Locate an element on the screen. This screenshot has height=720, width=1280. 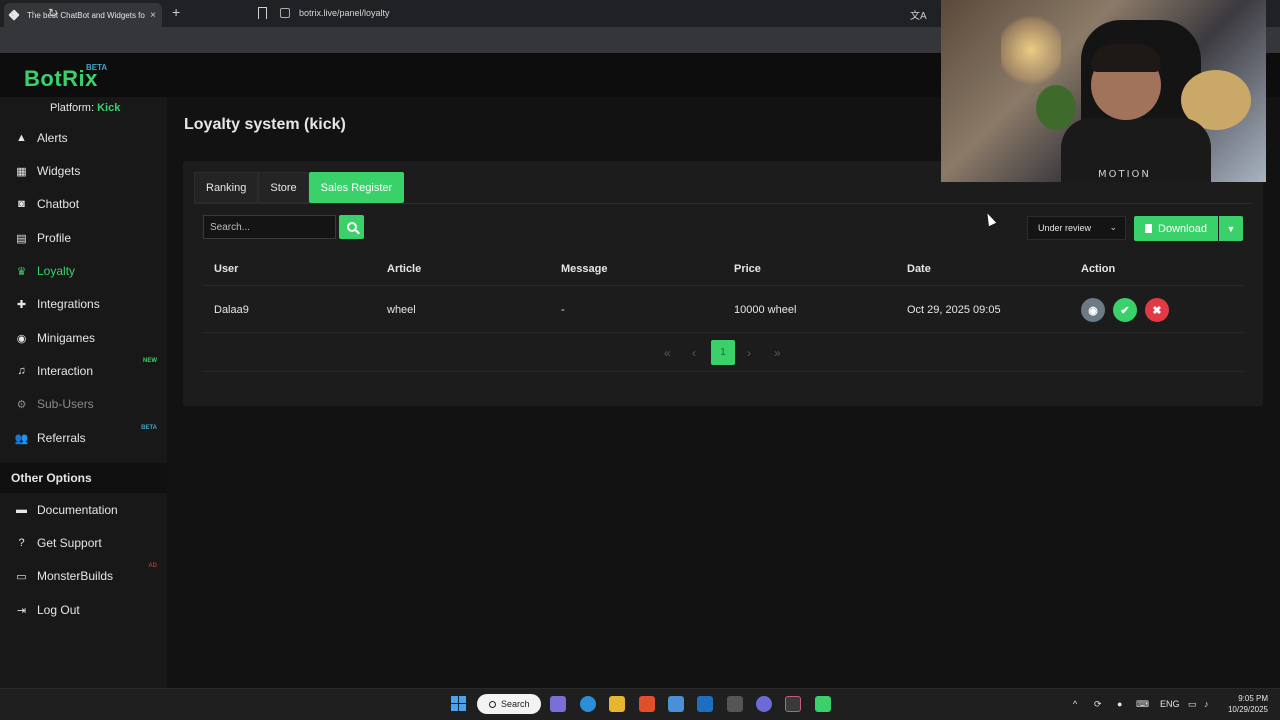
column-header-user: User is located at coordinates (226, 269).